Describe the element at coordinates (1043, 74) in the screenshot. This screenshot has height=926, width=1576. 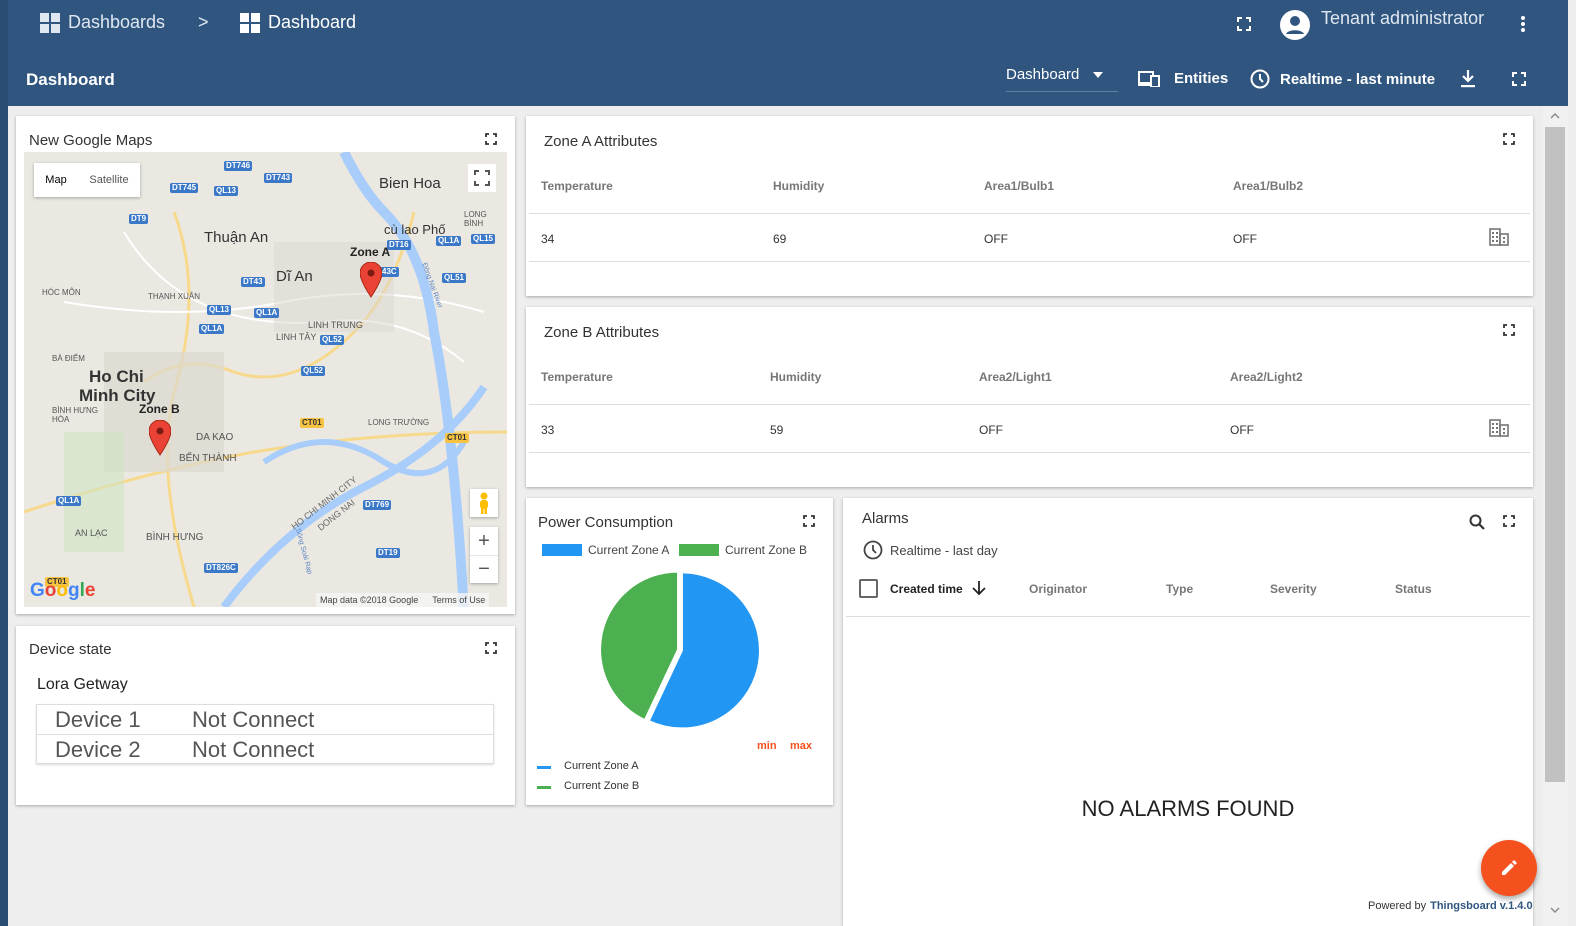
I see `state-select-value: Dashboard` at that location.